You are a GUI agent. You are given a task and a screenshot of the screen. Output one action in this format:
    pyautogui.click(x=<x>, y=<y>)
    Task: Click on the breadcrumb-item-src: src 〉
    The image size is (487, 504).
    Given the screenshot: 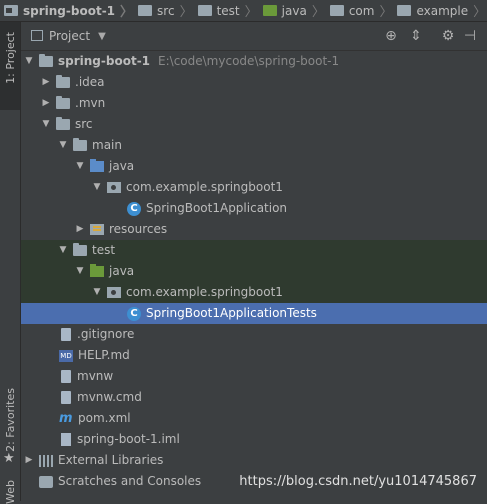 What is the action you would take?
    pyautogui.click(x=164, y=10)
    